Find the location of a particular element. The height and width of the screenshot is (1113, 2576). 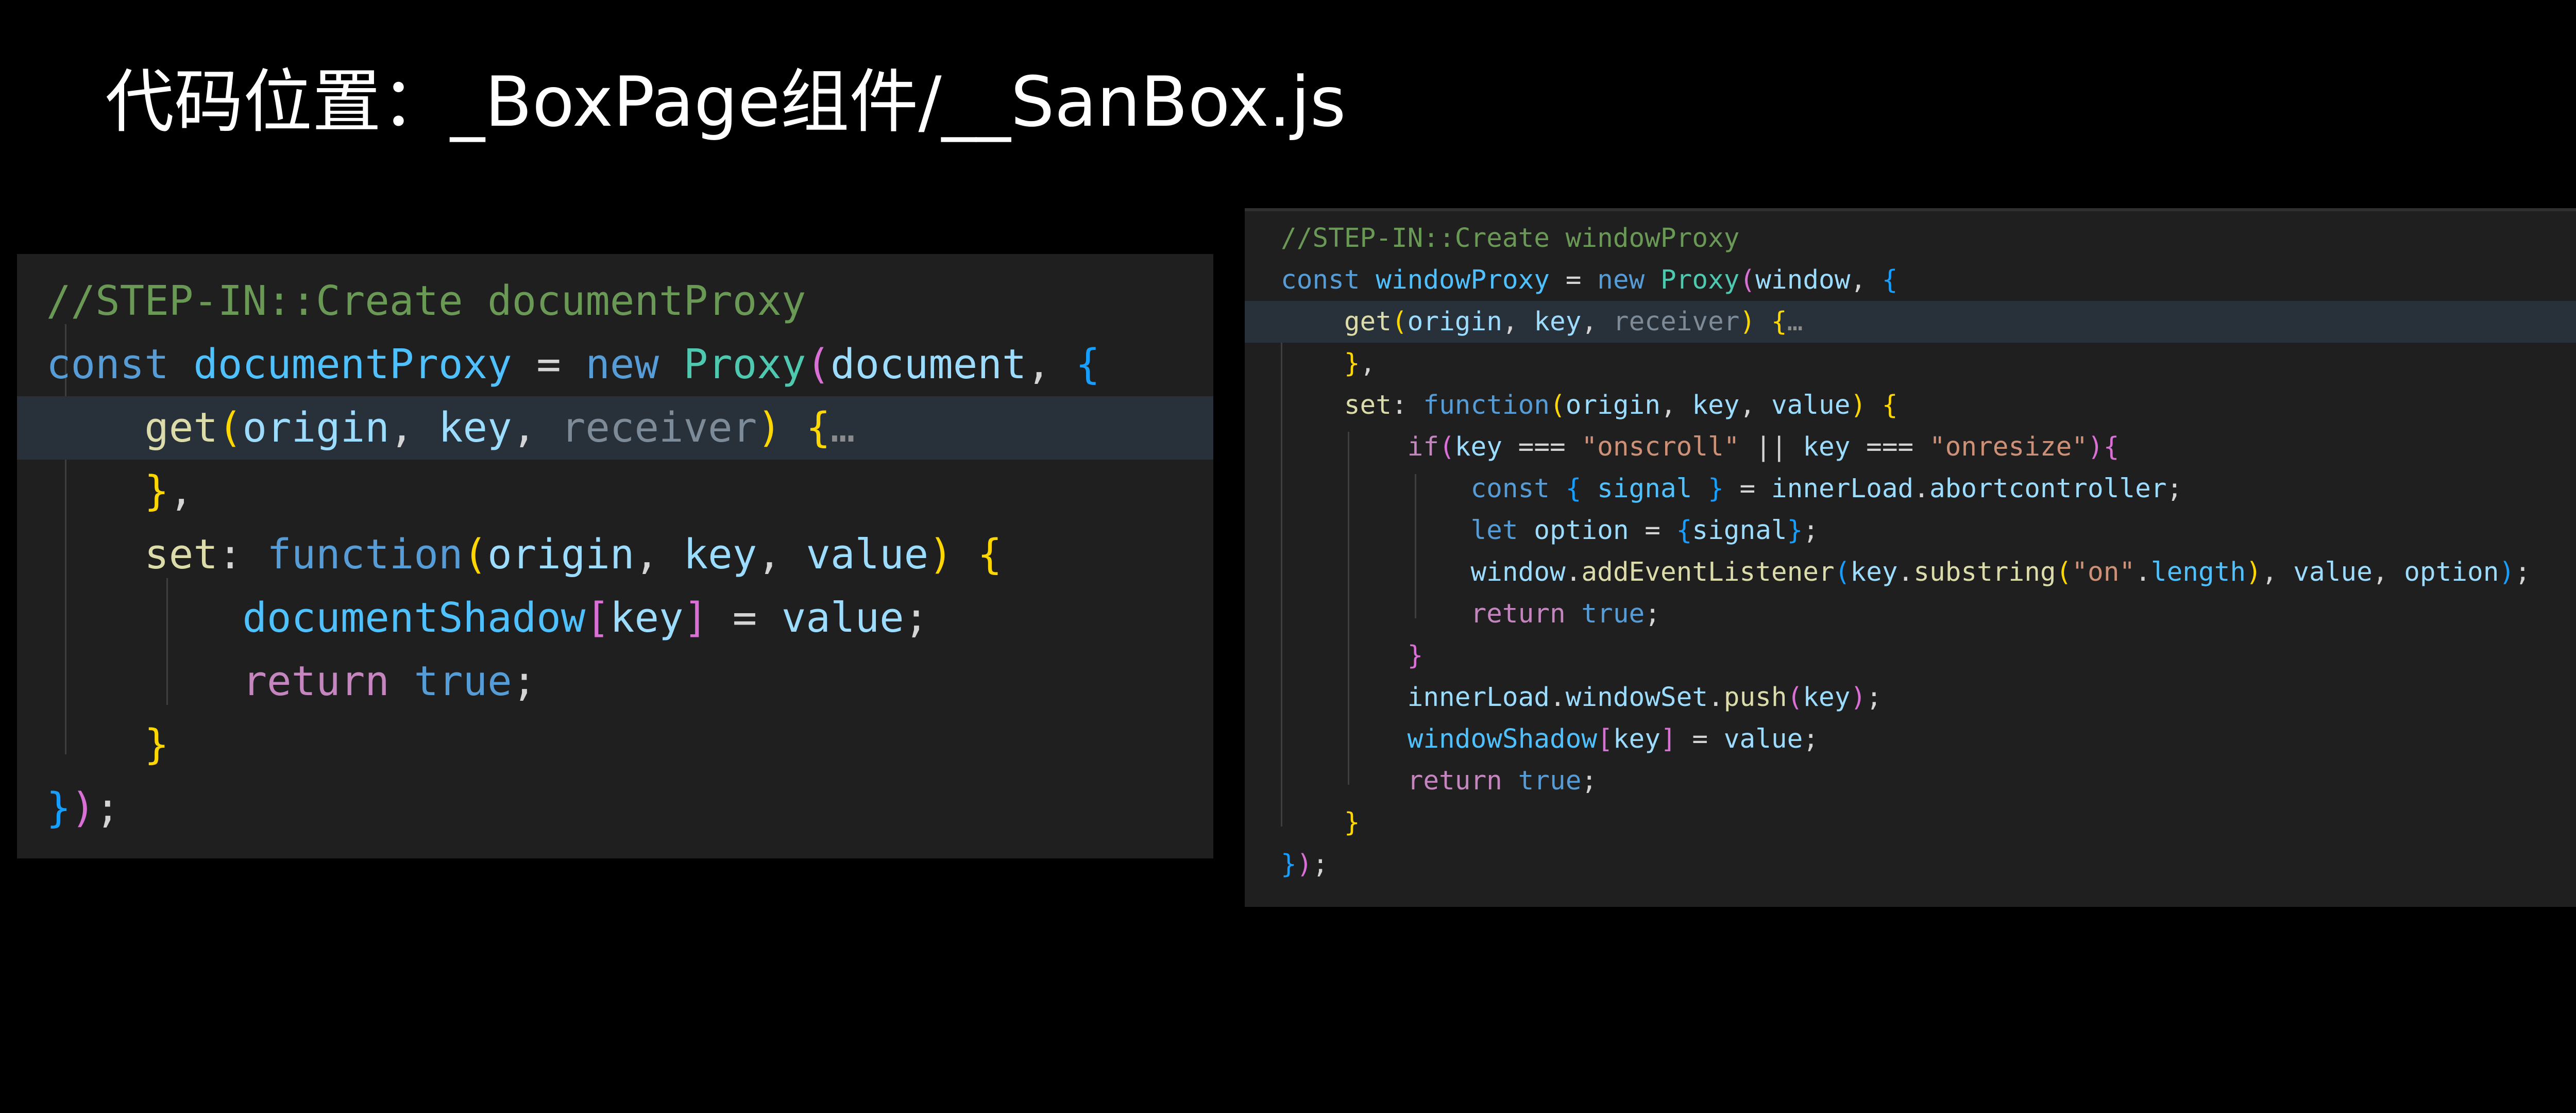

code-token: option is located at coordinates (2451, 572).